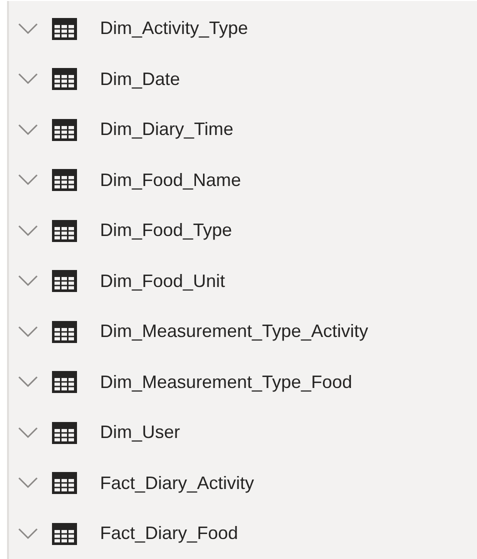 The image size is (477, 559). I want to click on table-name: Dim_Activity_Type, so click(174, 28).